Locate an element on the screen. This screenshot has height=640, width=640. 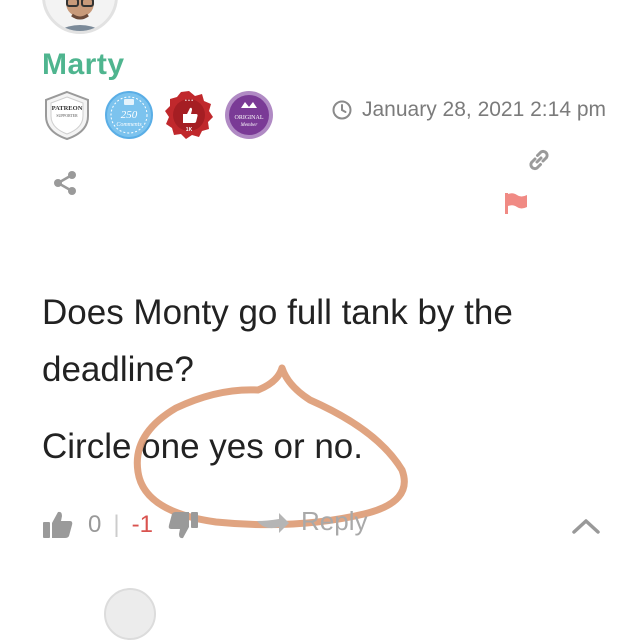
badge-text: 250 is located at coordinates (129, 115).